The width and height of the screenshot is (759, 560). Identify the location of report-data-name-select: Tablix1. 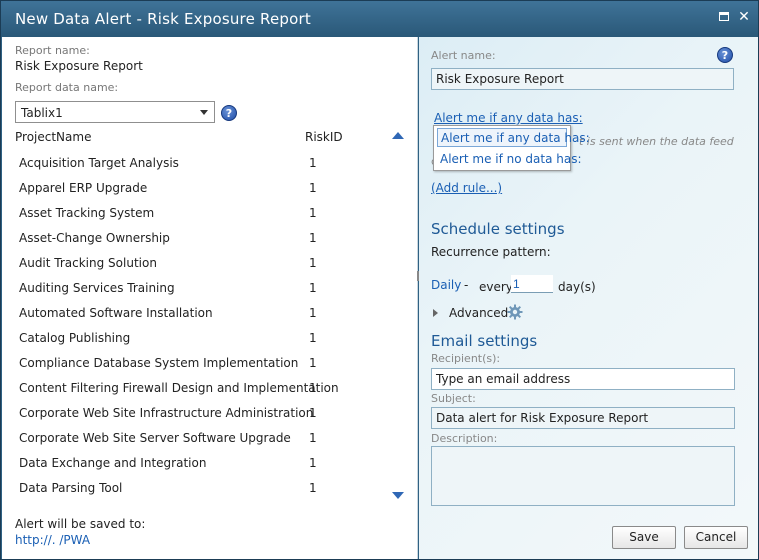
(115, 112).